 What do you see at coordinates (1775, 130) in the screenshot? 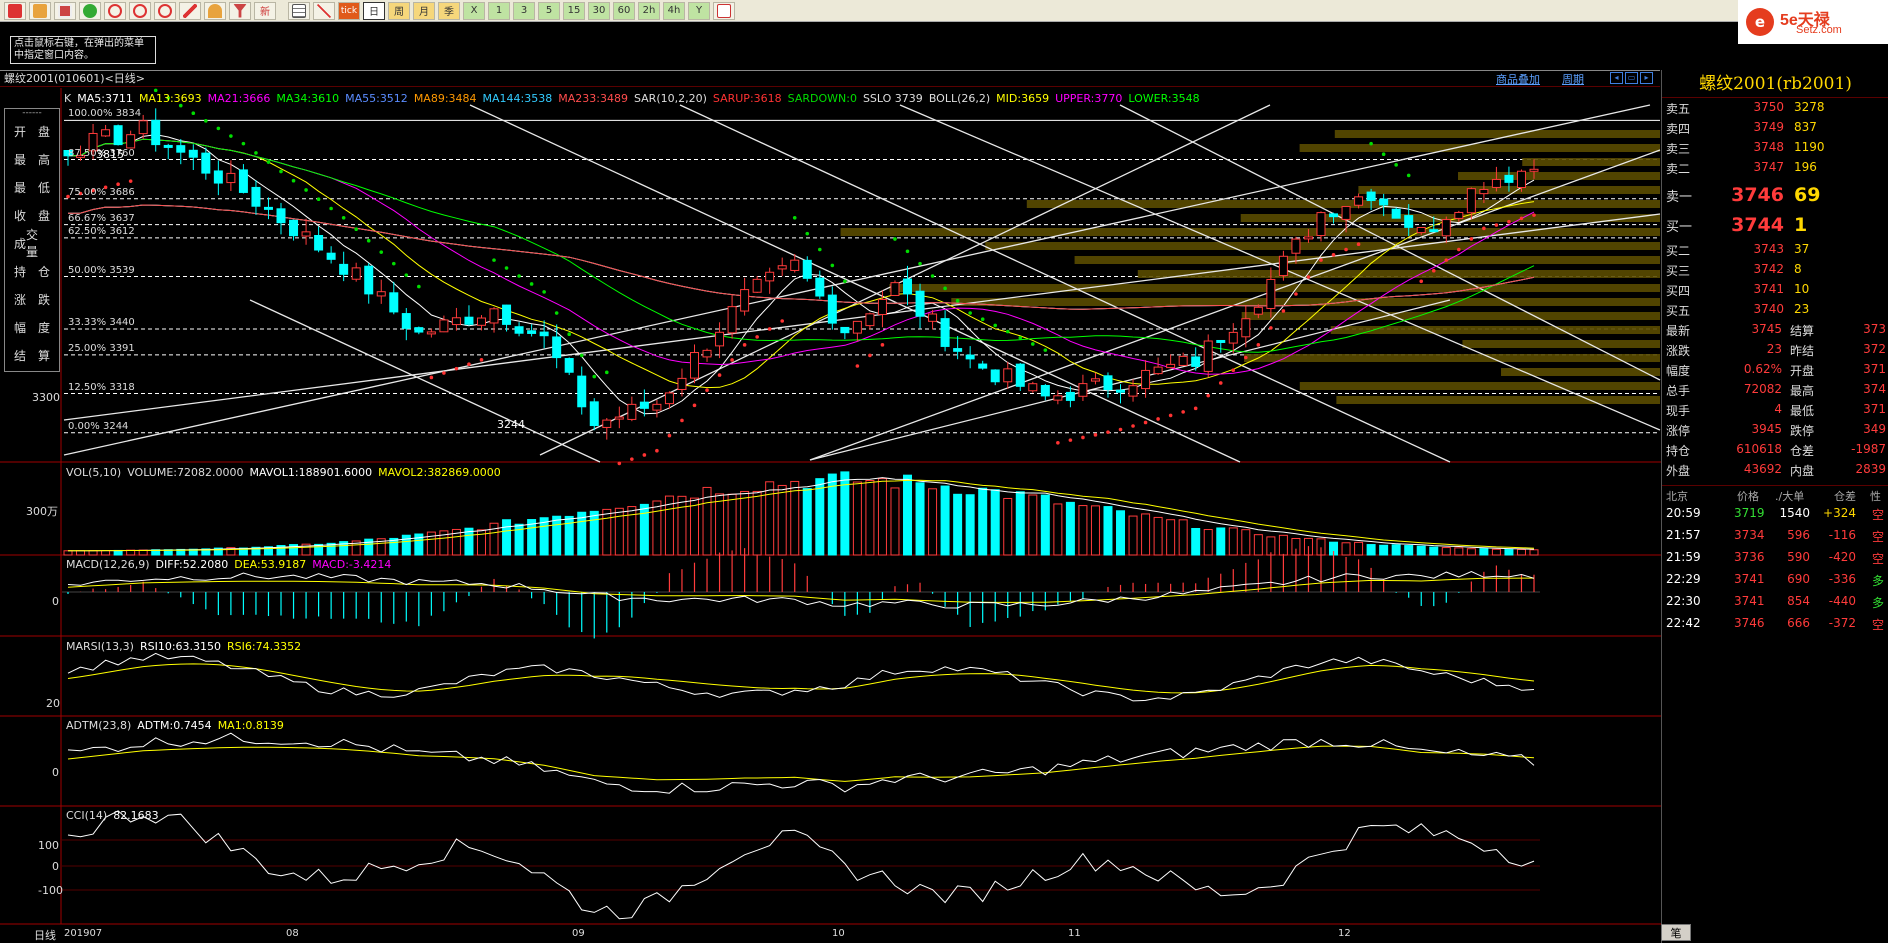
I see `ask-row: 卖四 3749 837` at bounding box center [1775, 130].